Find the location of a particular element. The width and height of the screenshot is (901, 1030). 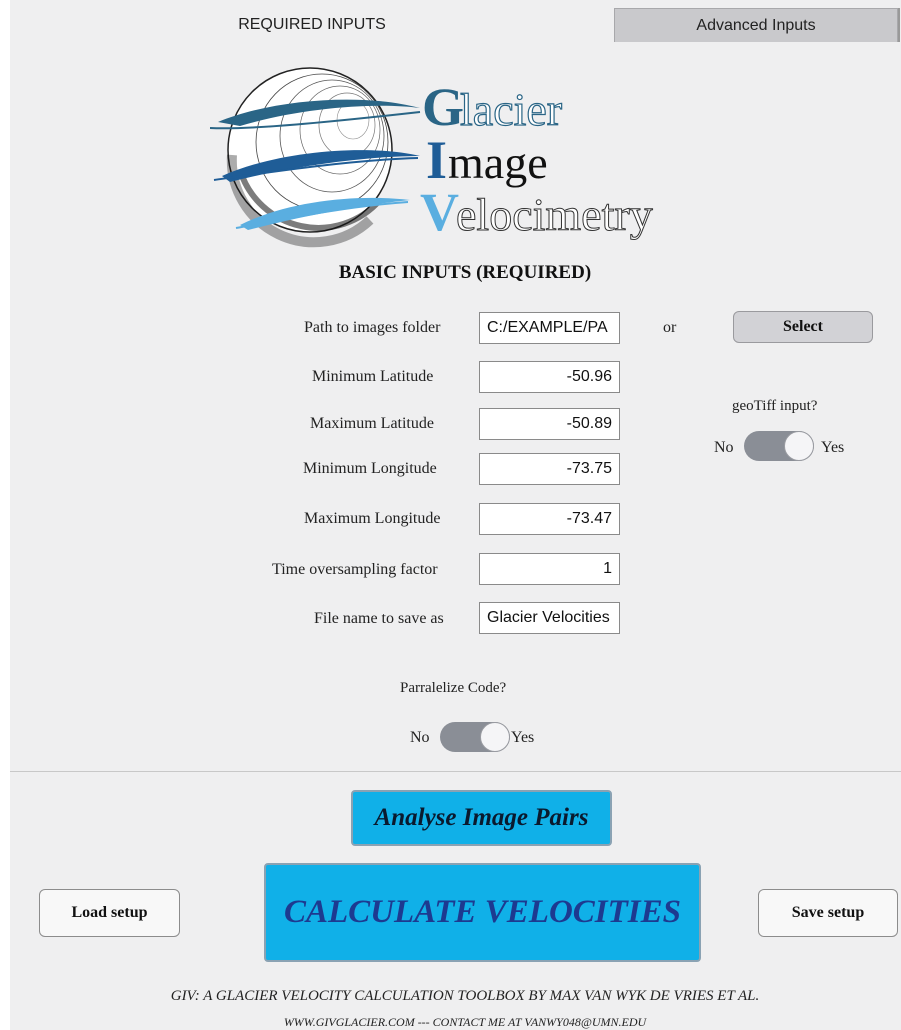

max-longitude-input: -73.47 is located at coordinates (549, 519).